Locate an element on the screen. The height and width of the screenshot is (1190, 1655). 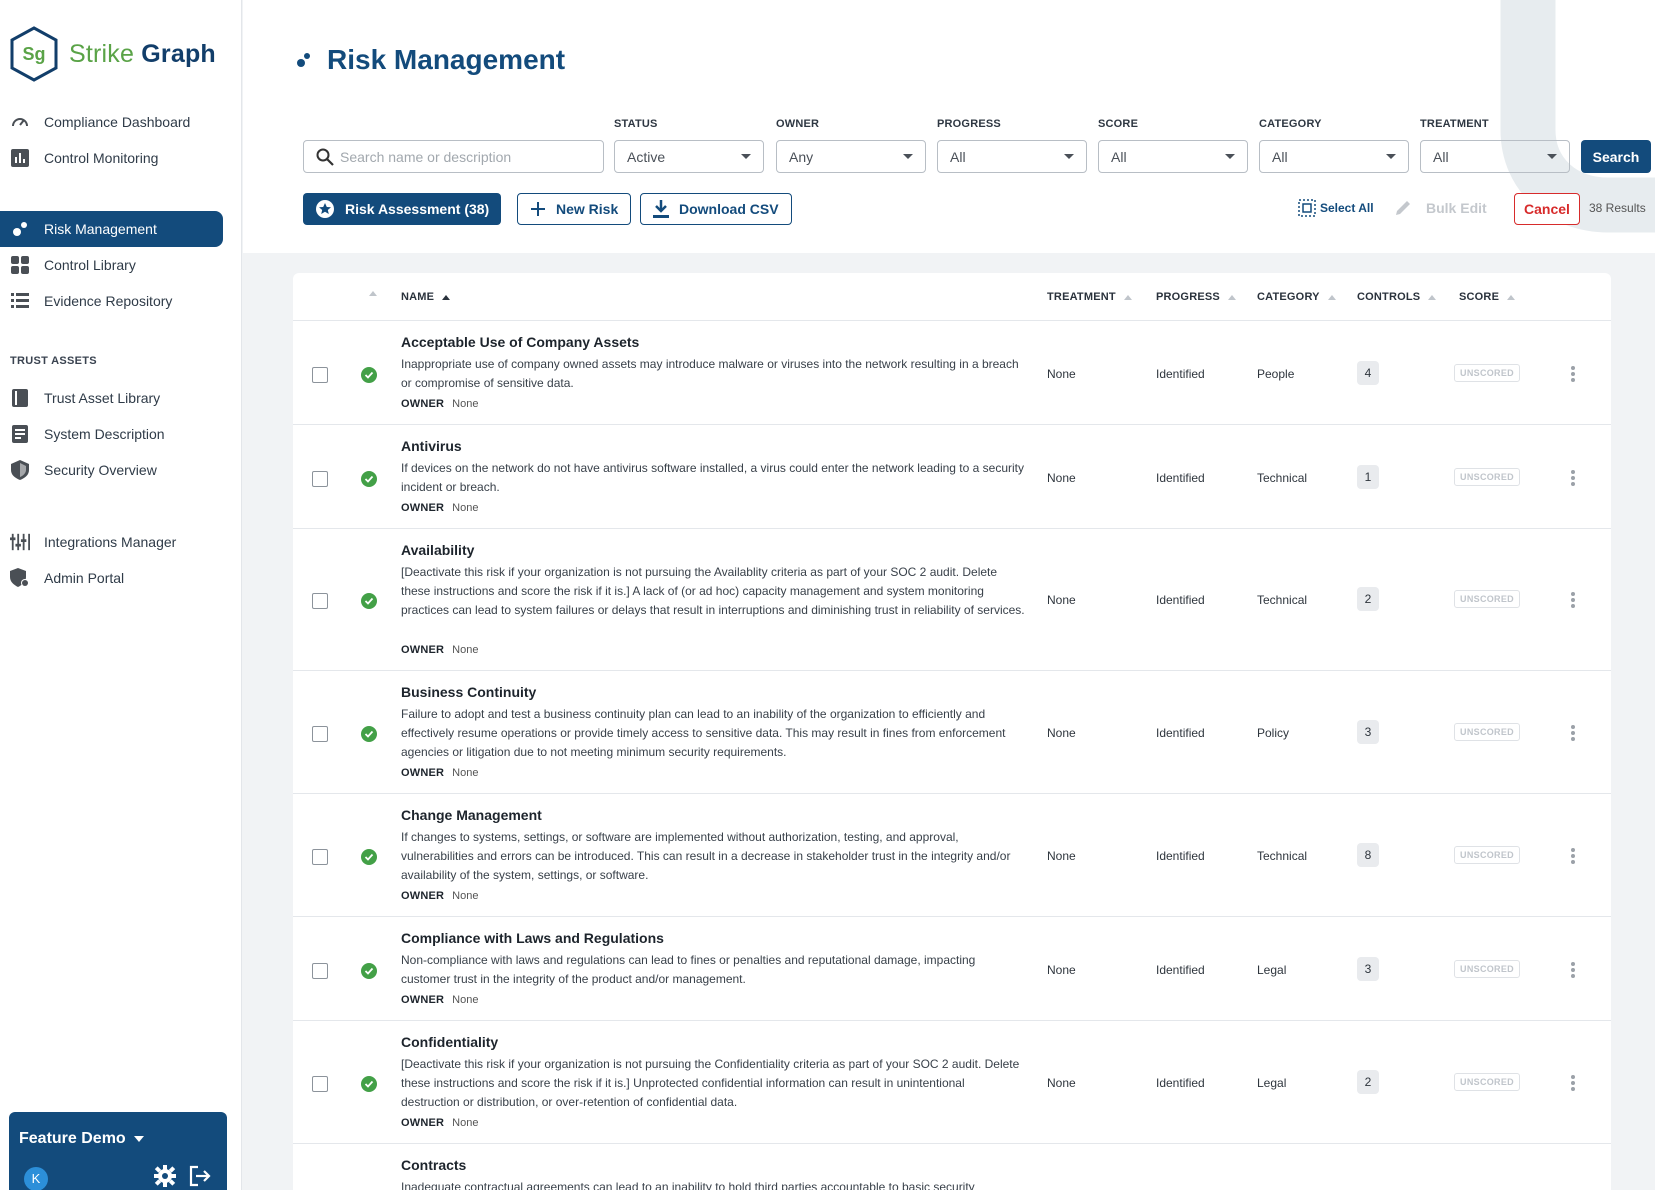
header-label: CATEGORY is located at coordinates (1288, 297).